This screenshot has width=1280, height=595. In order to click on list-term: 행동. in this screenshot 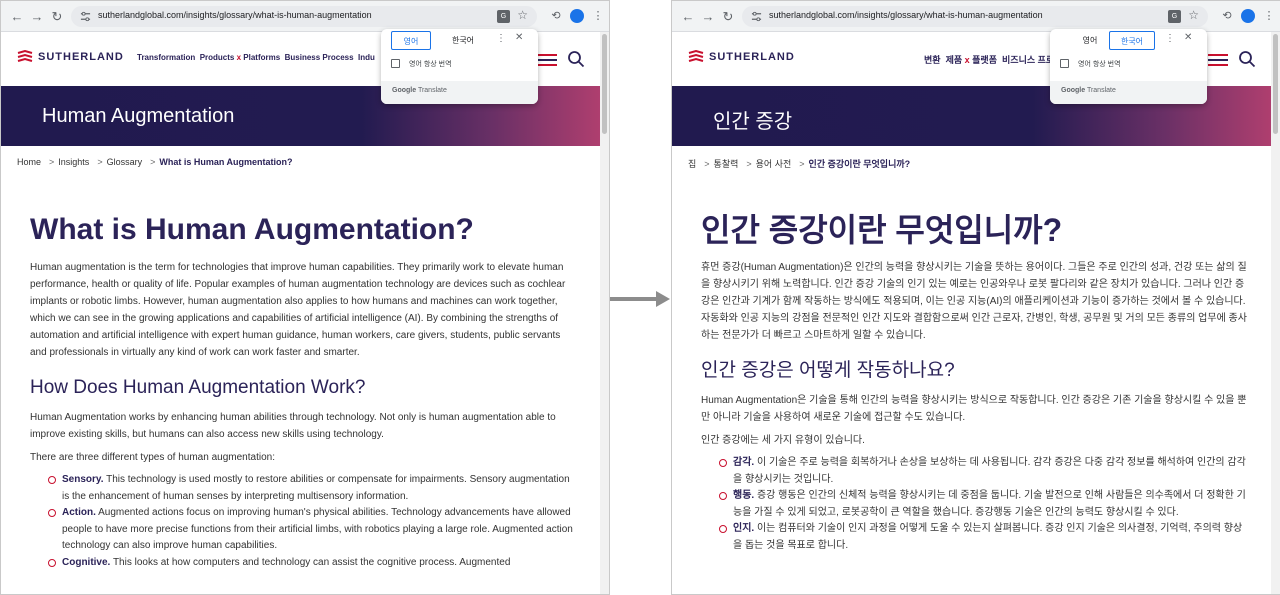, I will do `click(744, 495)`.